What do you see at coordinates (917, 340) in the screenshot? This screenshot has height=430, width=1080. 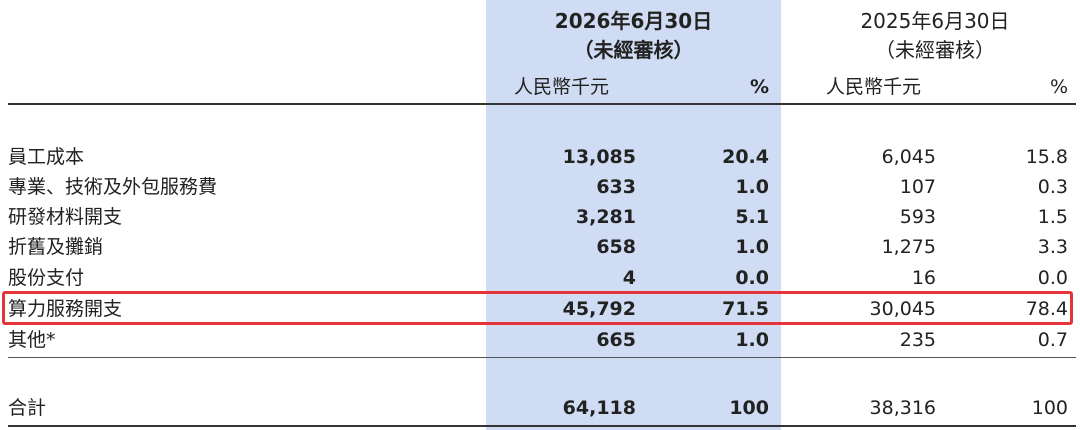 I see `row-prior-amount: 235` at bounding box center [917, 340].